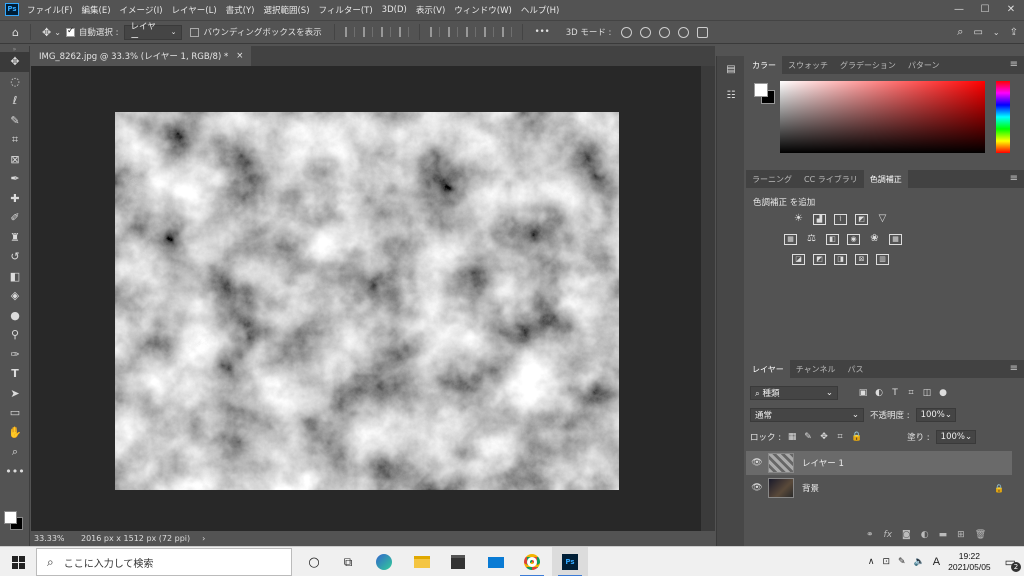 This screenshot has width=1024, height=576. What do you see at coordinates (15, 394) in the screenshot?
I see `path-select-tool: ➤` at bounding box center [15, 394].